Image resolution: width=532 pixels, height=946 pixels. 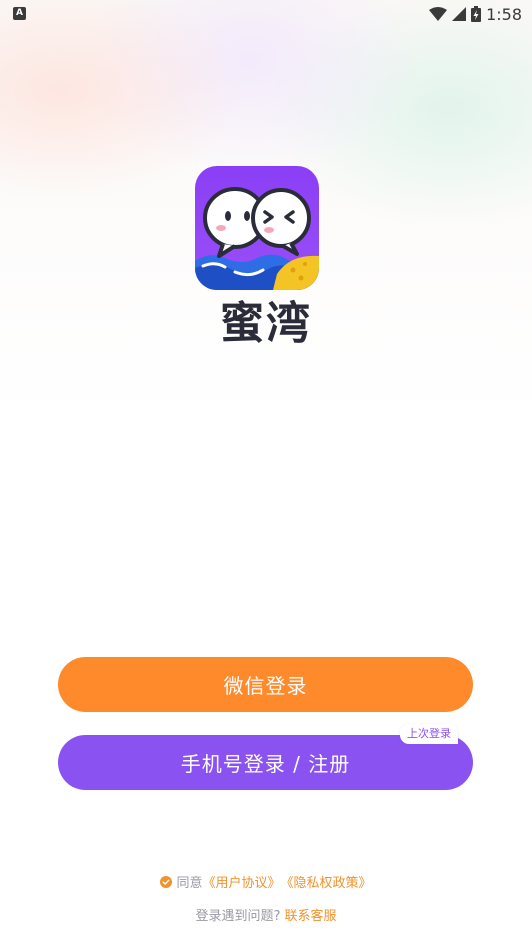 I want to click on user-agreement-link: 《用户协议》, so click(x=241, y=881).